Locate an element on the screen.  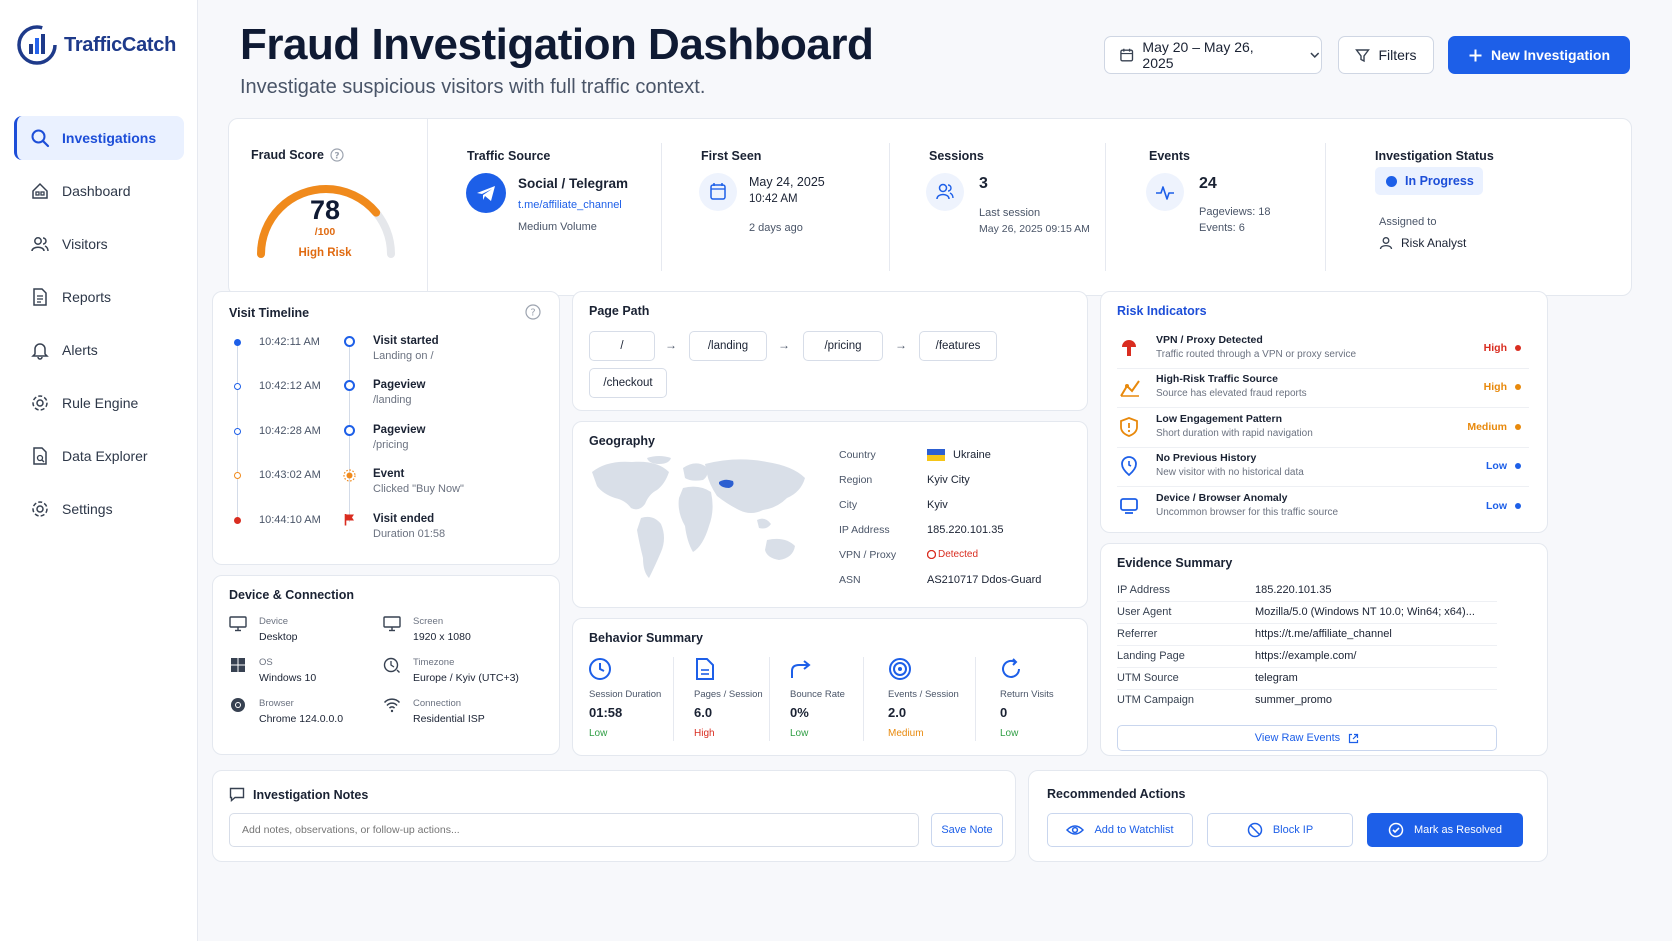
dashboard-icon is located at coordinates (40, 190).